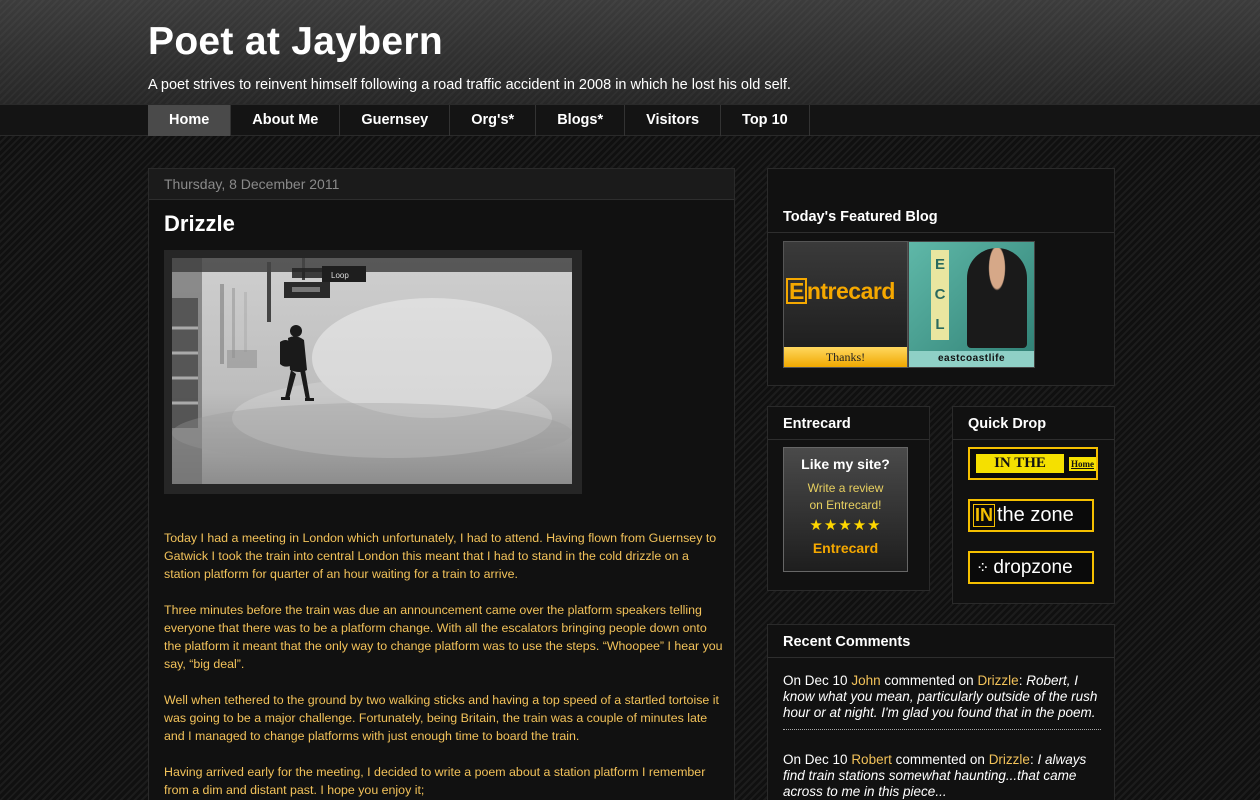  Describe the element at coordinates (1007, 424) in the screenshot. I see `quick-drop-title: Quick Drop` at that location.